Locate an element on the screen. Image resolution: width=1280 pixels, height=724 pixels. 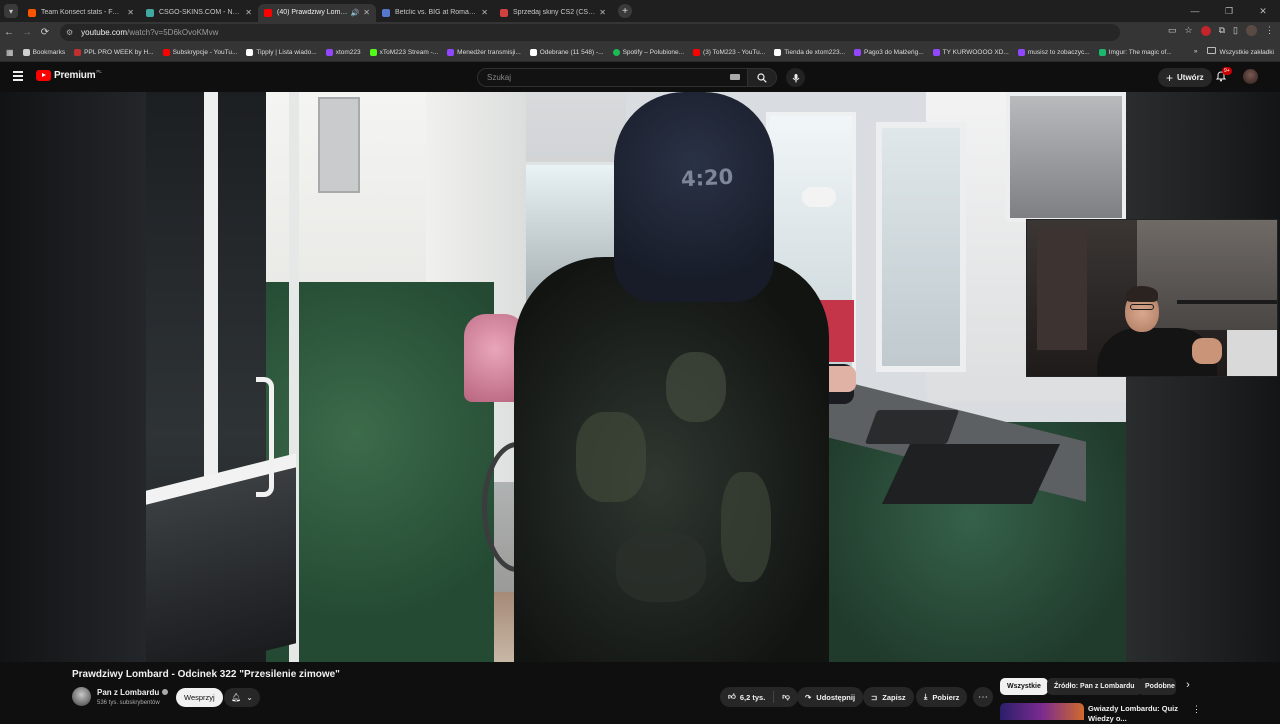
window-controls: — ❐ ✕ is located at coordinates (1229, 11).